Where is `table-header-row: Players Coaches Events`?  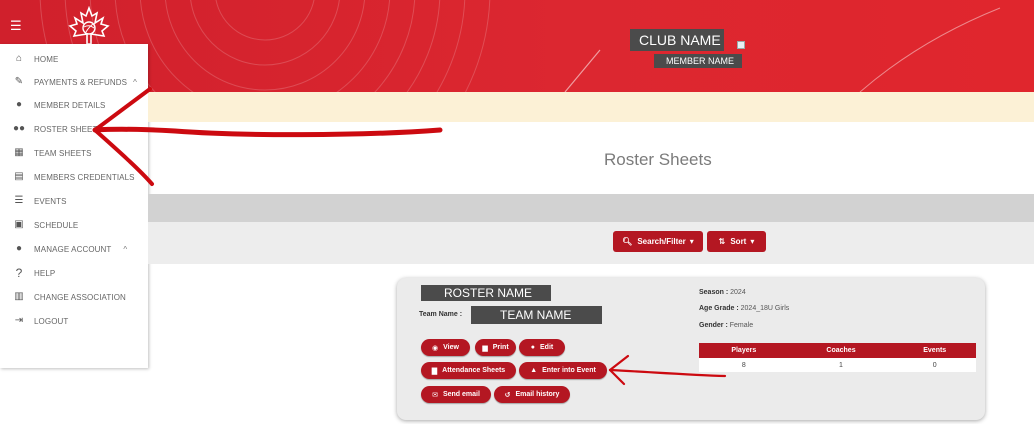
table-header-row: Players Coaches Events is located at coordinates (837, 350).